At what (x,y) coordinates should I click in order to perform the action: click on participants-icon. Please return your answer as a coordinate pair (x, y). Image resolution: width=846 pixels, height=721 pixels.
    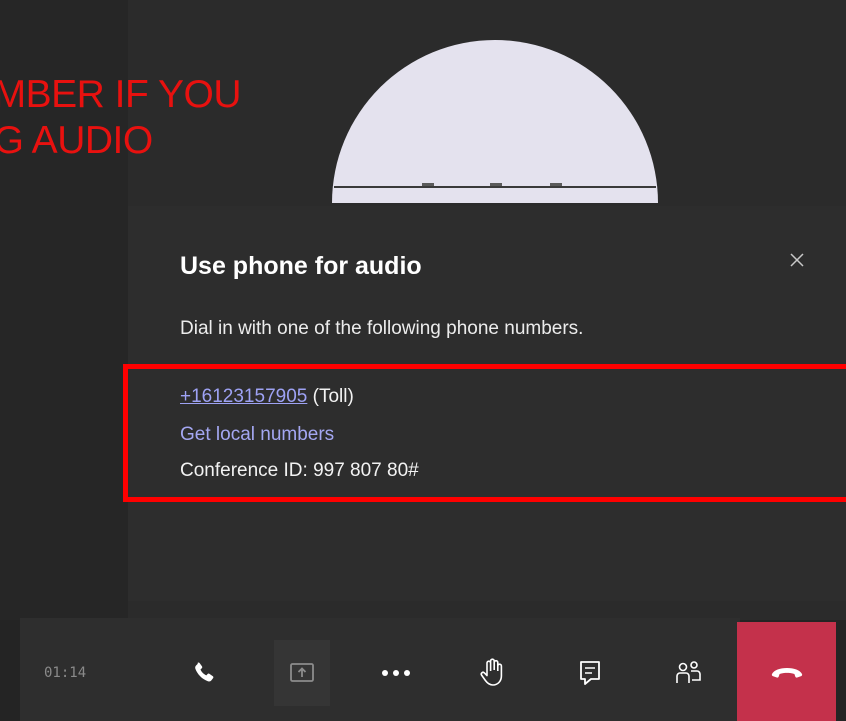
    Looking at the image, I should click on (688, 672).